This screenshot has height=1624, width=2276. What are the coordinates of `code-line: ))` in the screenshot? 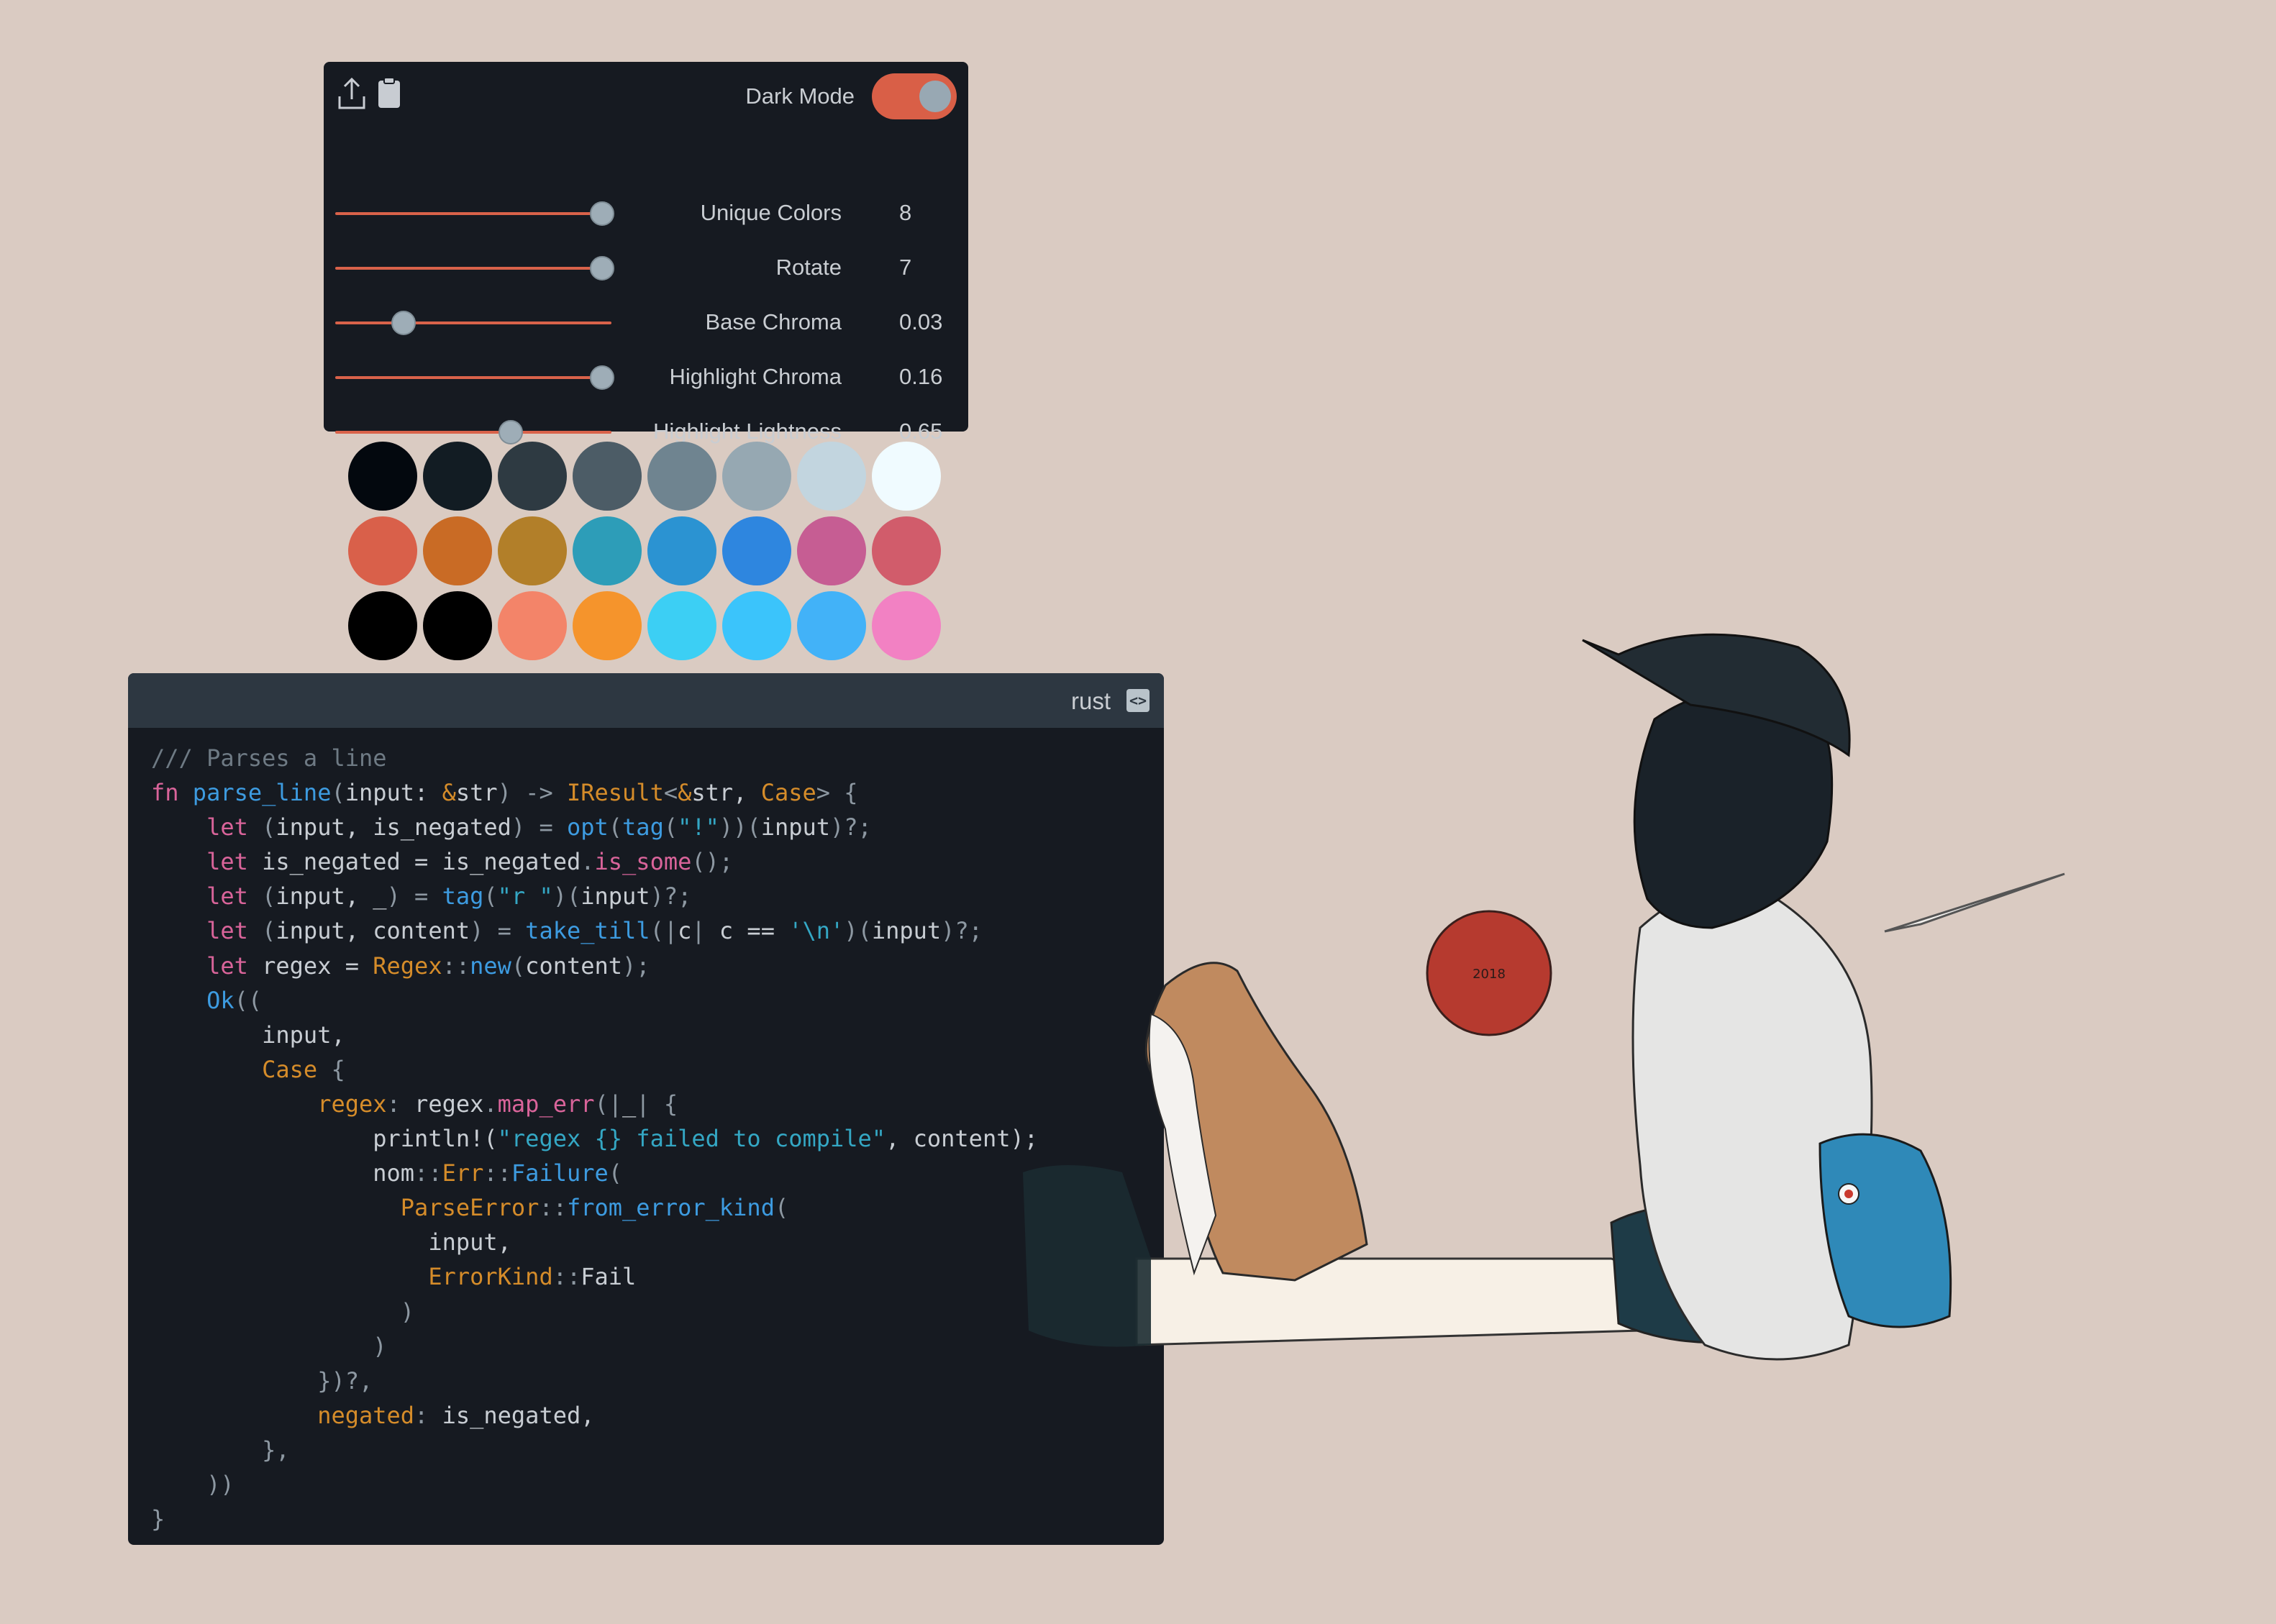 It's located at (657, 1485).